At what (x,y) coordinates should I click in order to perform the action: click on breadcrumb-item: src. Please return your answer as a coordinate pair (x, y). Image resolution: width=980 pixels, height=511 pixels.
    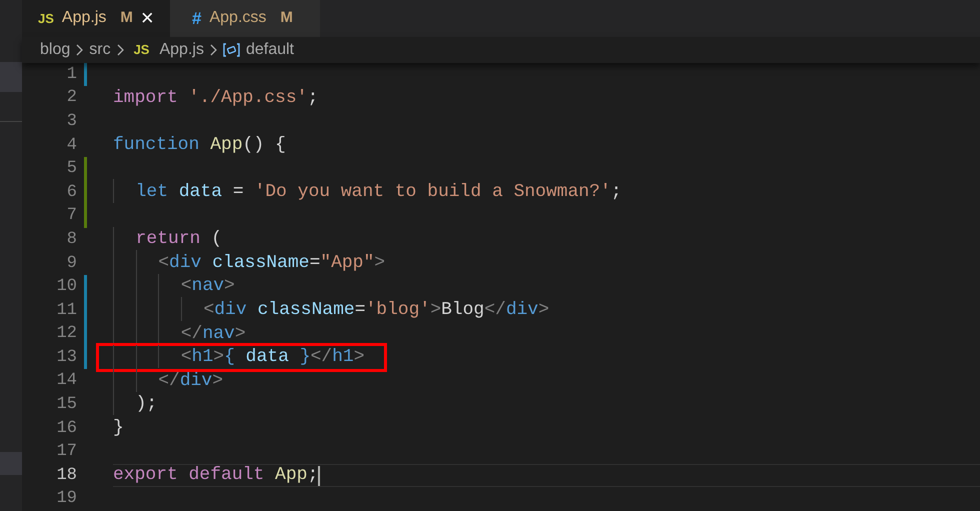
    Looking at the image, I should click on (100, 50).